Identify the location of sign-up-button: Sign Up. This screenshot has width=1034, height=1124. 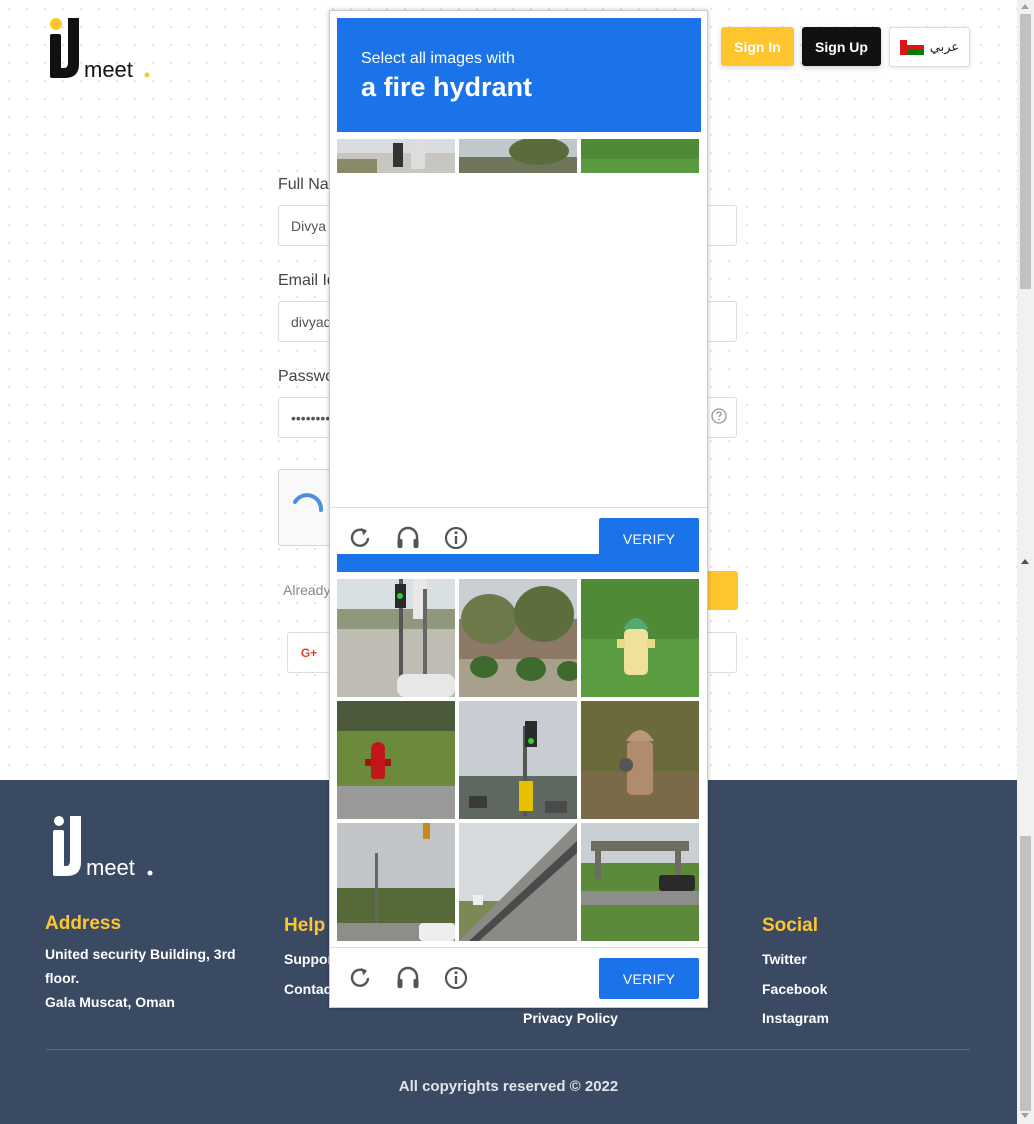
(841, 46).